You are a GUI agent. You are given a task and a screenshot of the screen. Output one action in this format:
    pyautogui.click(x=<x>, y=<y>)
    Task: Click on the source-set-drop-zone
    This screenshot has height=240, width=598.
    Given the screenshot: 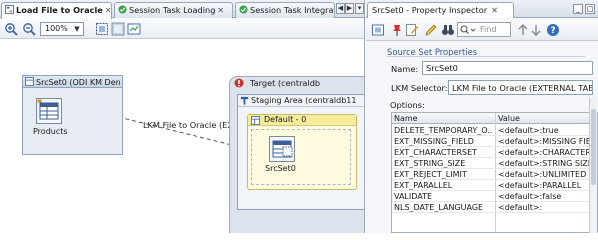 What is the action you would take?
    pyautogui.click(x=301, y=157)
    